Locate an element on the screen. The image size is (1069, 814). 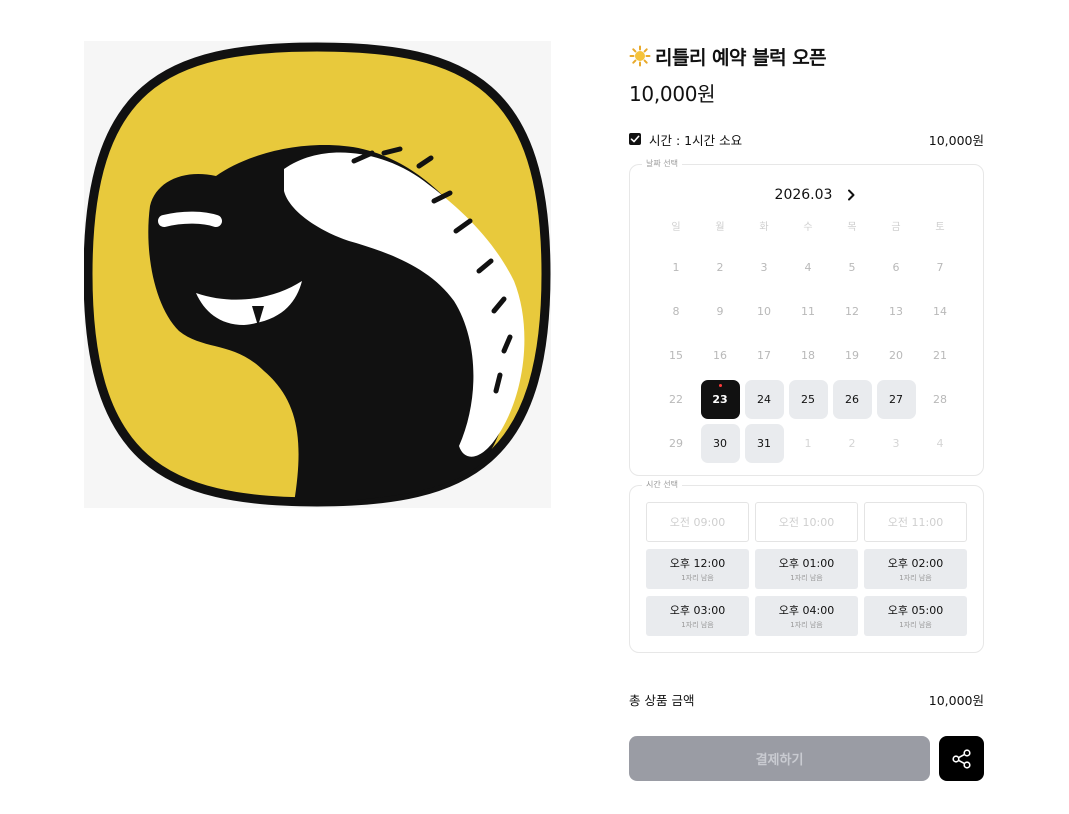
calendar-day-number: 25 is located at coordinates (808, 399).